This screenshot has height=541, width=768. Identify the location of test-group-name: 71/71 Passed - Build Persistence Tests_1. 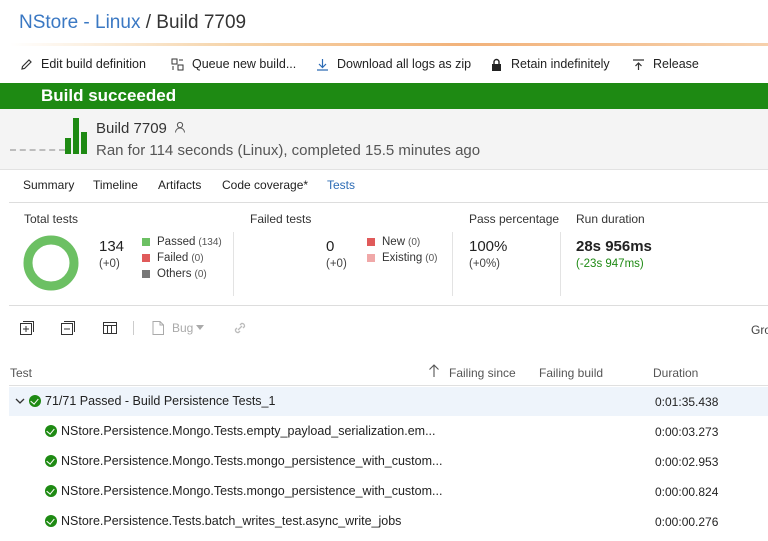
(160, 401).